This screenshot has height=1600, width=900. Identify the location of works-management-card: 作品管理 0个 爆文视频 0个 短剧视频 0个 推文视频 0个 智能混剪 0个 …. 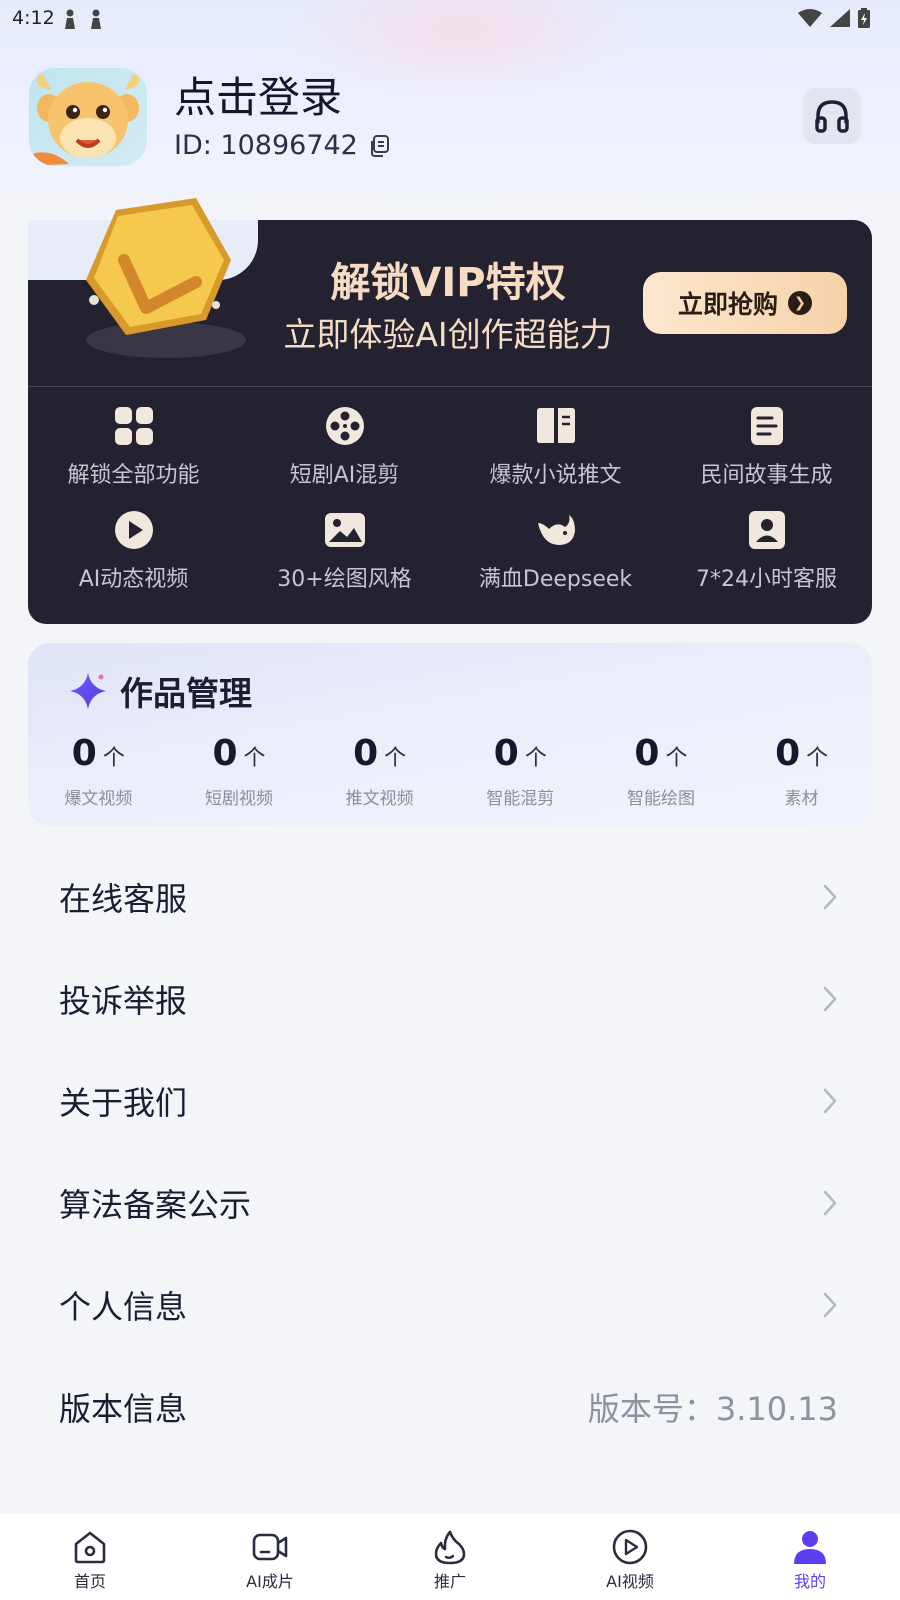
(450, 734).